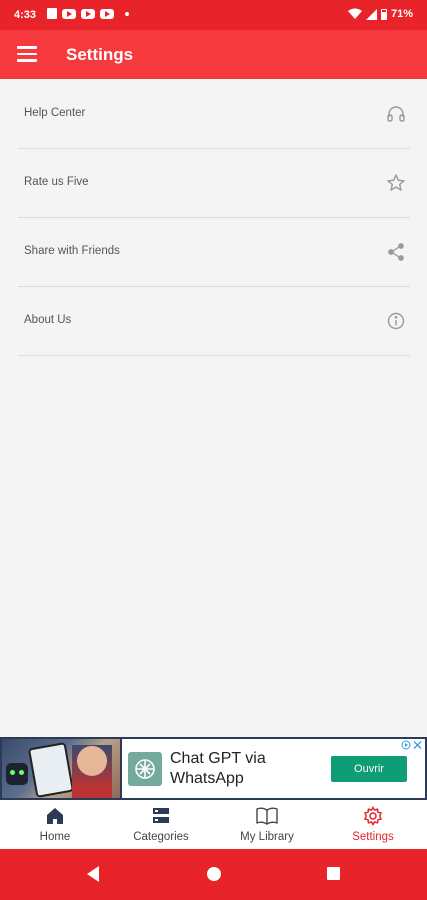 The height and width of the screenshot is (900, 427). I want to click on signal-icon, so click(371, 14).